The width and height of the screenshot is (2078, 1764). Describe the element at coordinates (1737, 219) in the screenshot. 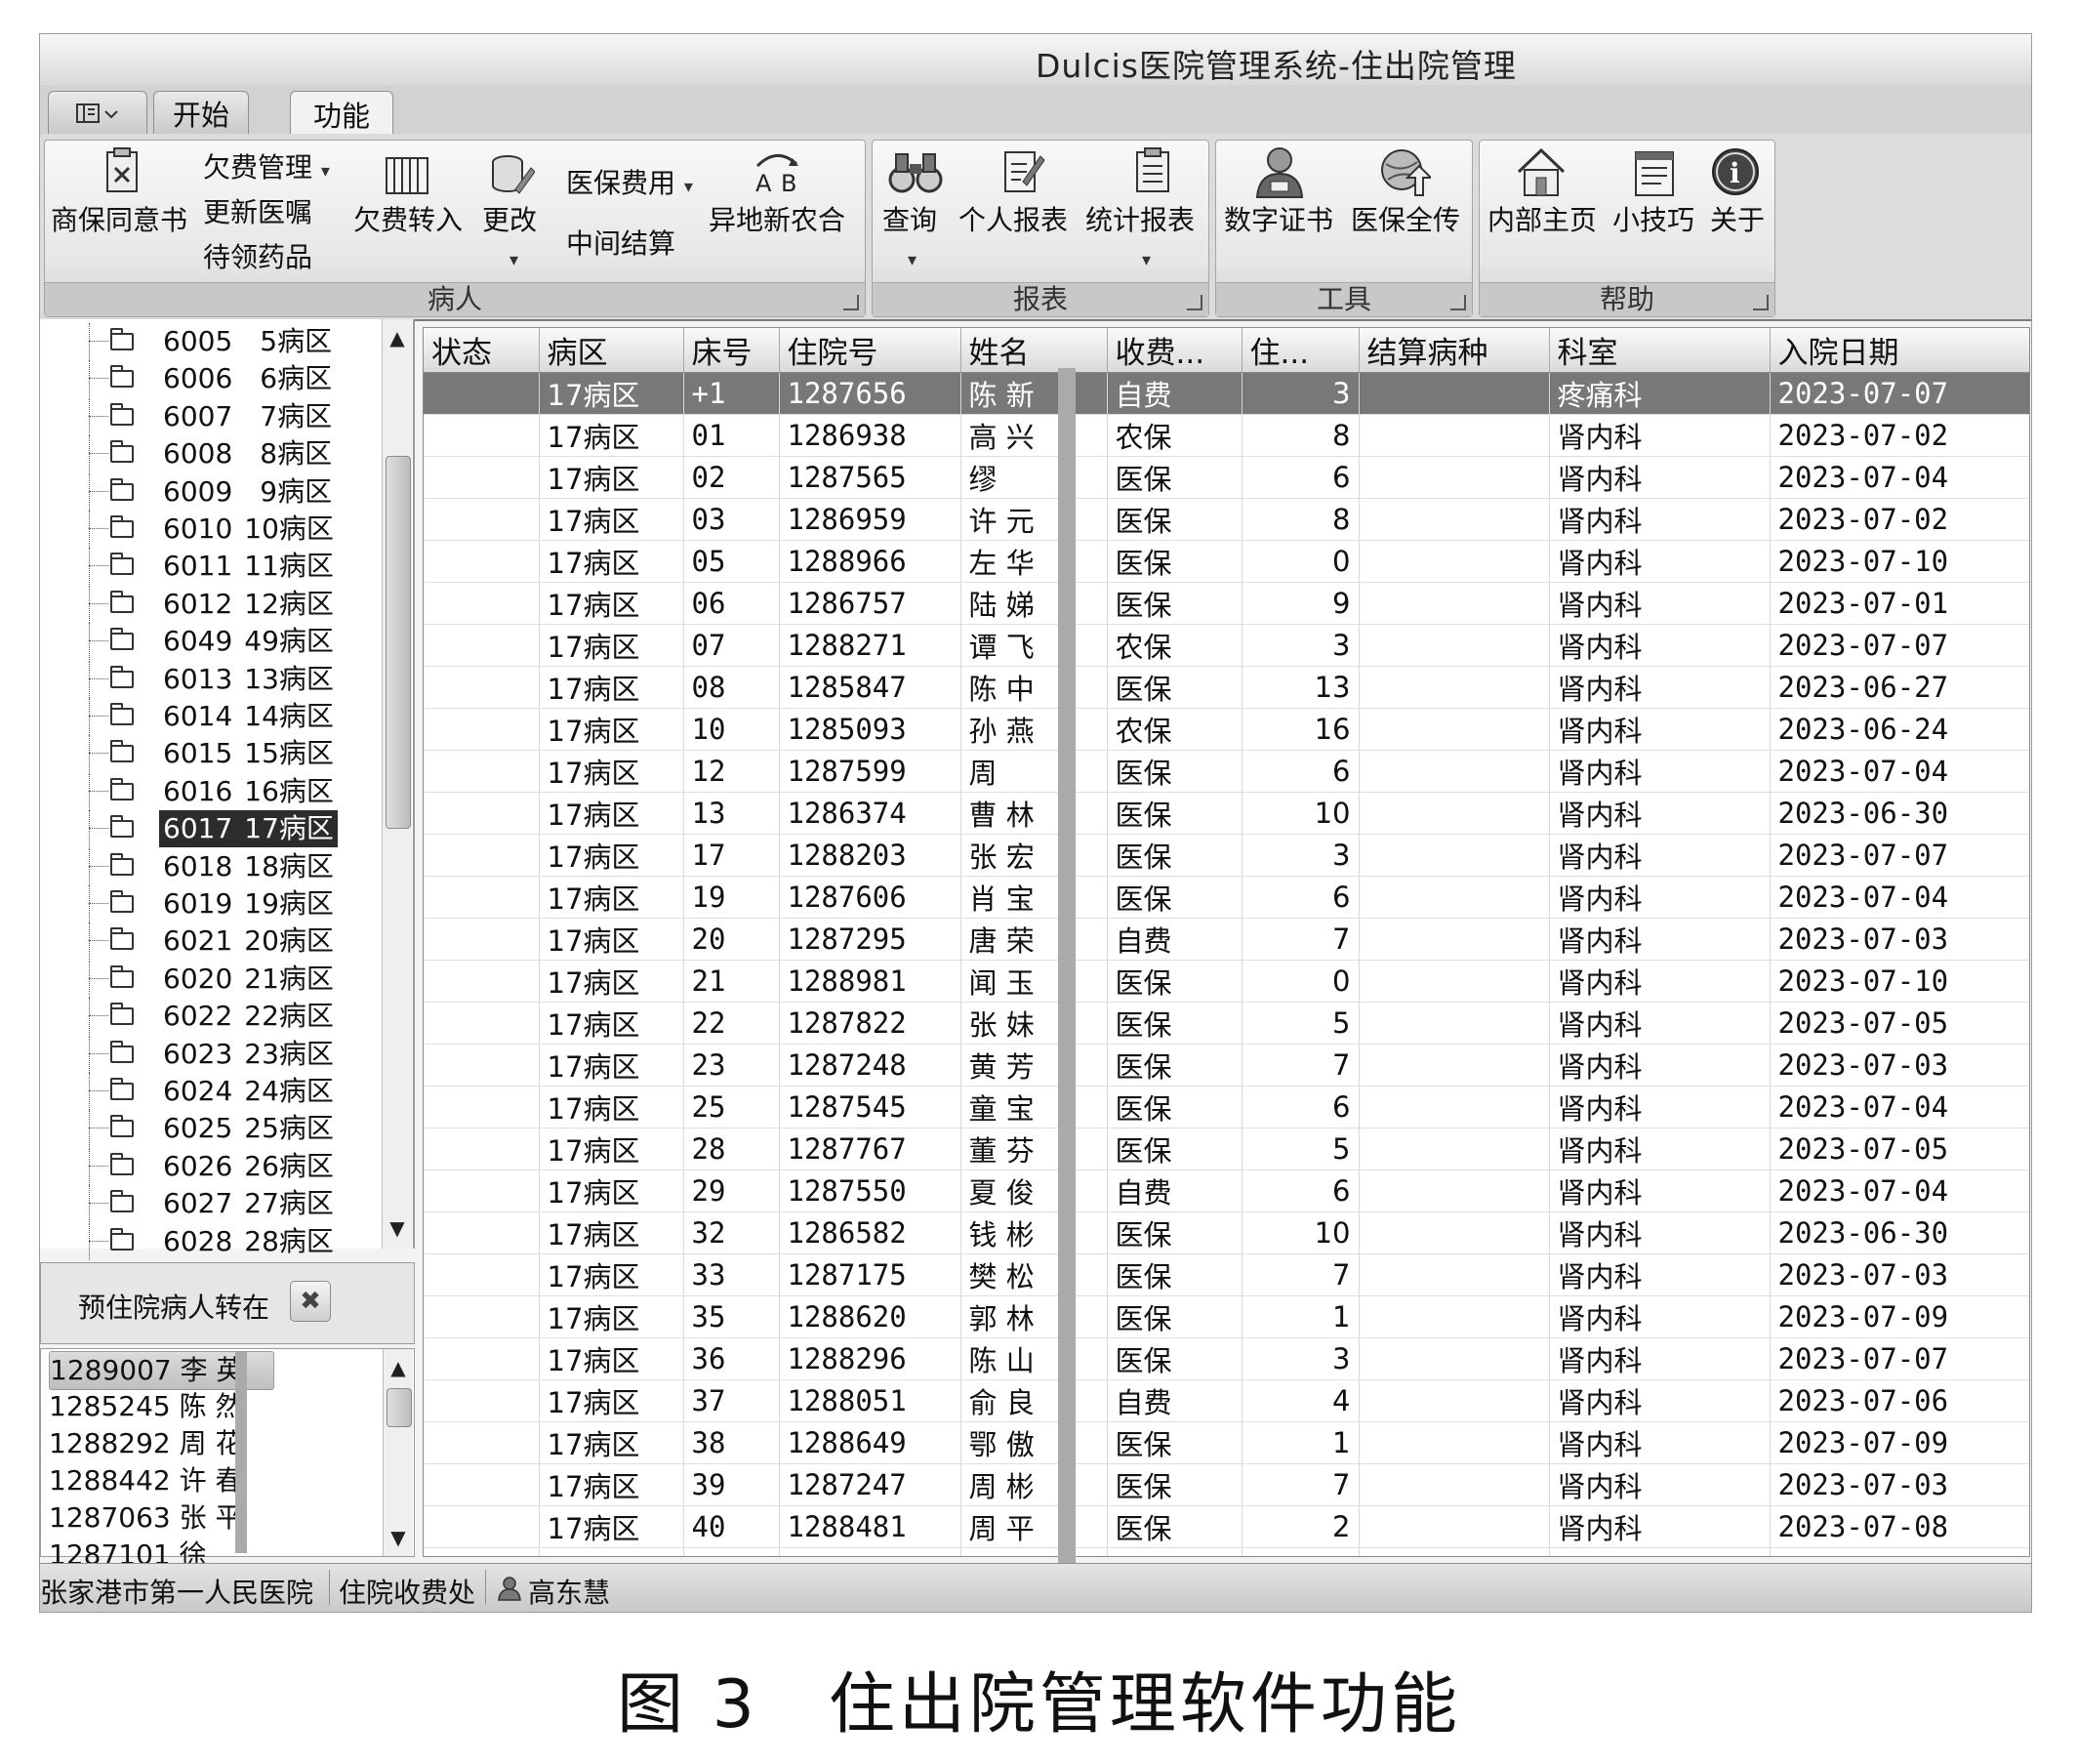

I see `about-button: 关于` at that location.